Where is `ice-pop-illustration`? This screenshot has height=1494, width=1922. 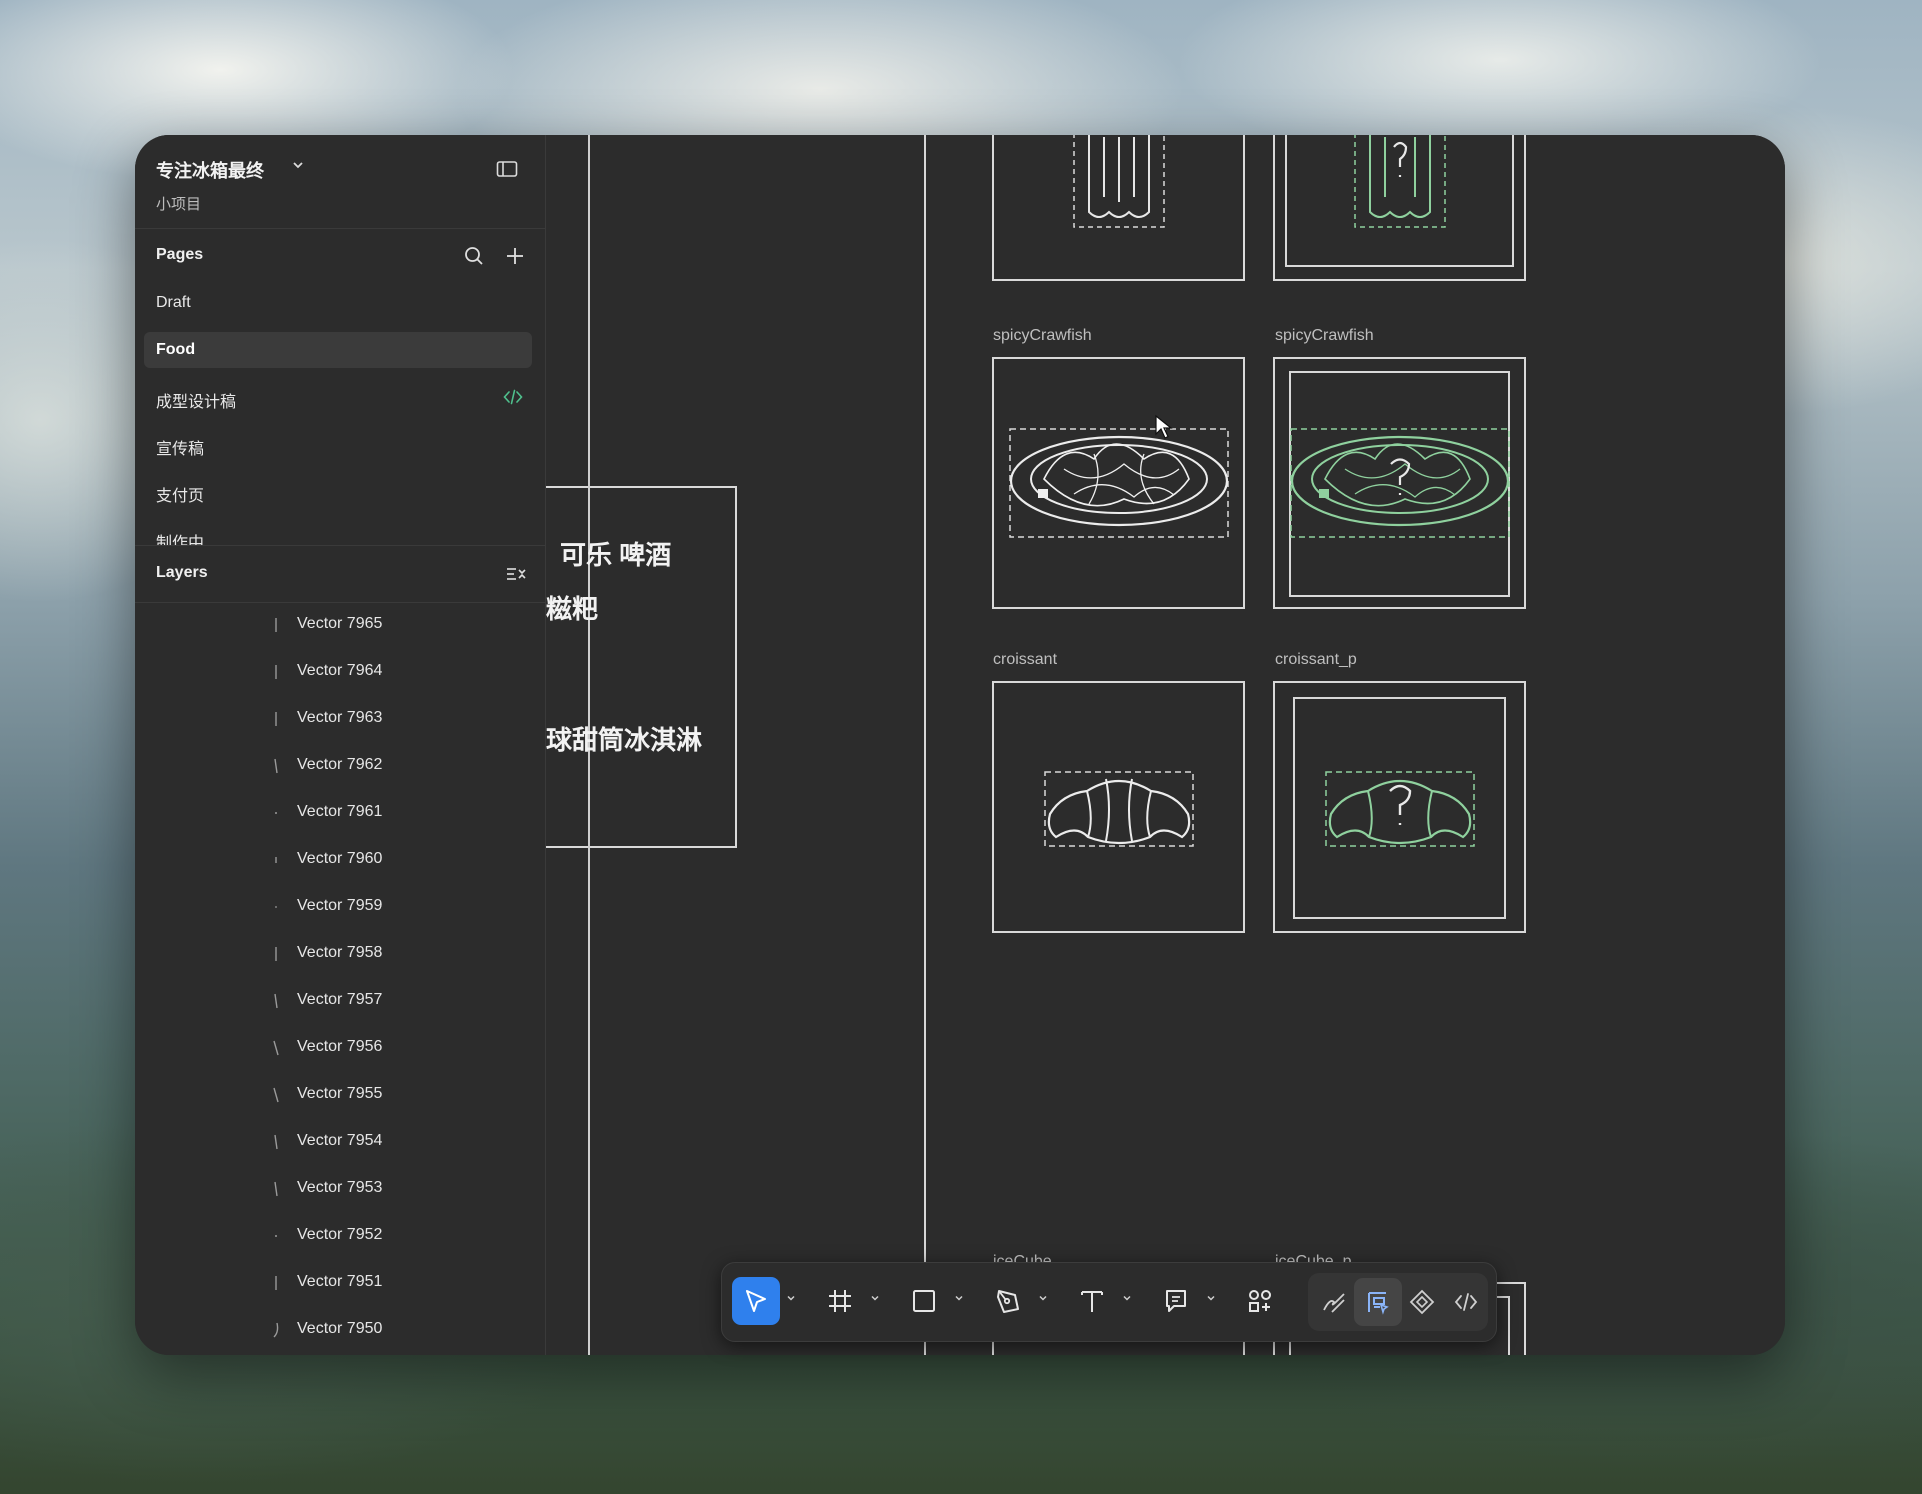
ice-pop-illustration is located at coordinates (1119, 181).